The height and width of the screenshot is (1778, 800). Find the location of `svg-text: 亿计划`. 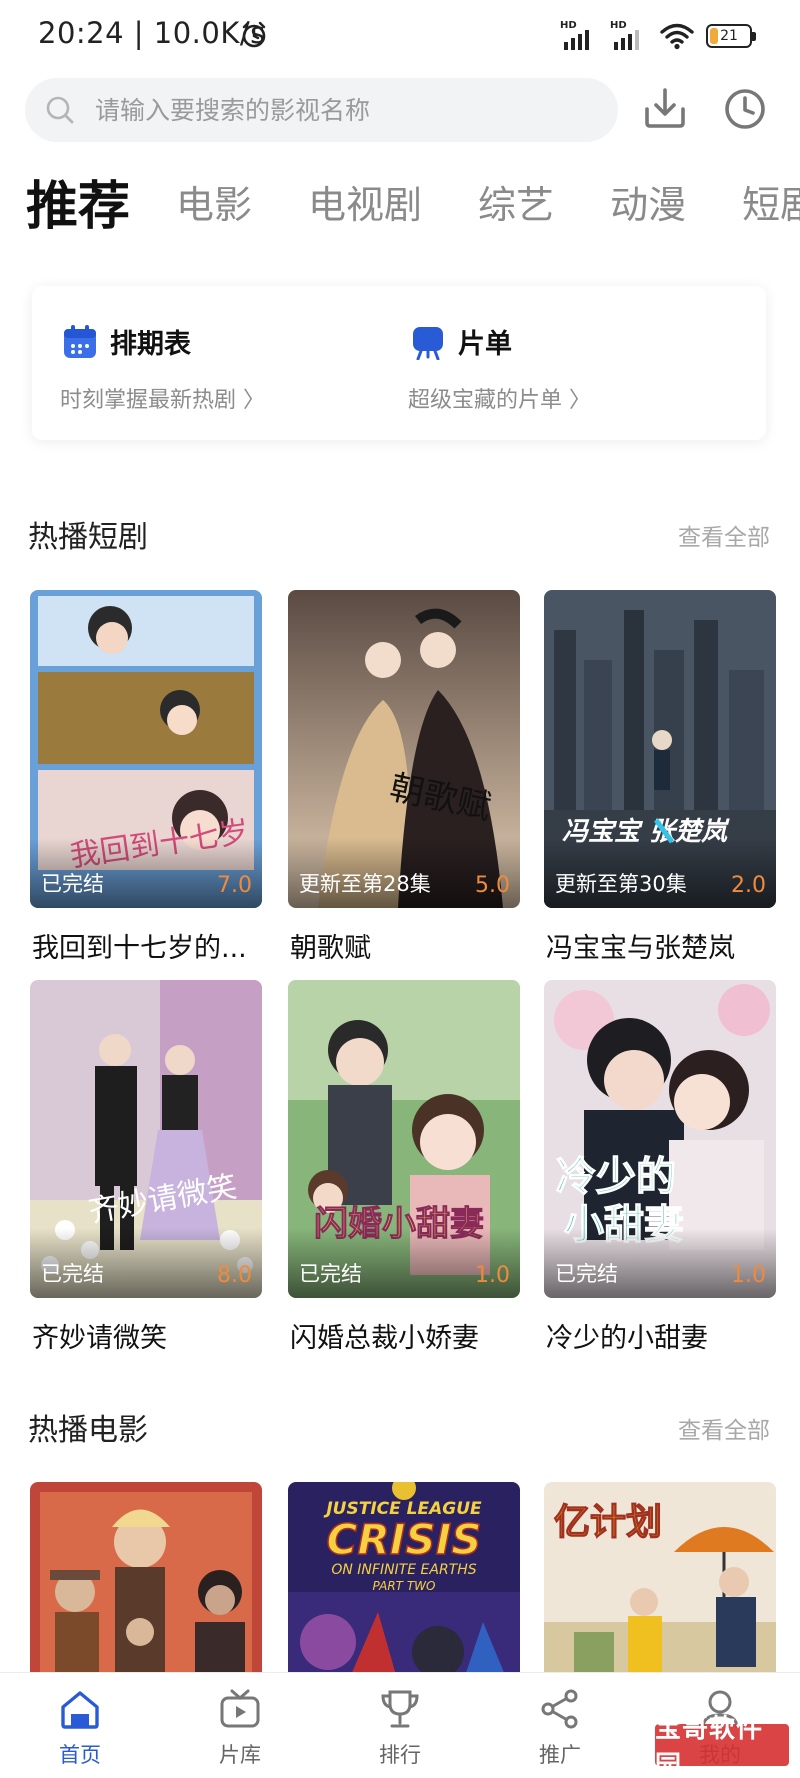

svg-text: 亿计划 is located at coordinates (608, 1522).